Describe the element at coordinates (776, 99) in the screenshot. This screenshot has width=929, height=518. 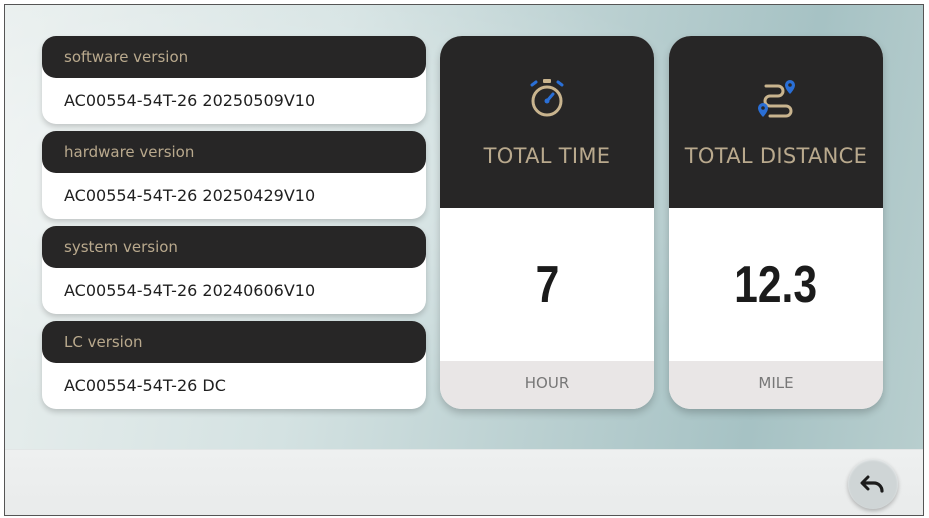
I see `route-icon` at that location.